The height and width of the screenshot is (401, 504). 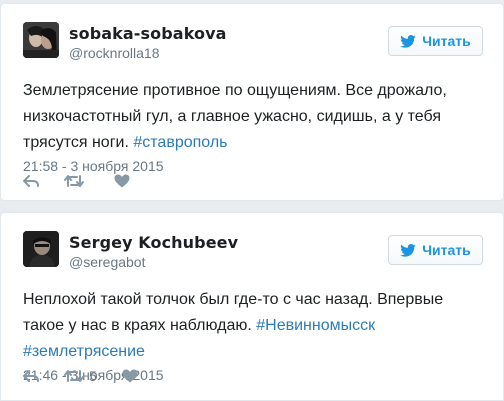 I want to click on timestamp: 21:58 - 3 ноября 2015, so click(x=253, y=166).